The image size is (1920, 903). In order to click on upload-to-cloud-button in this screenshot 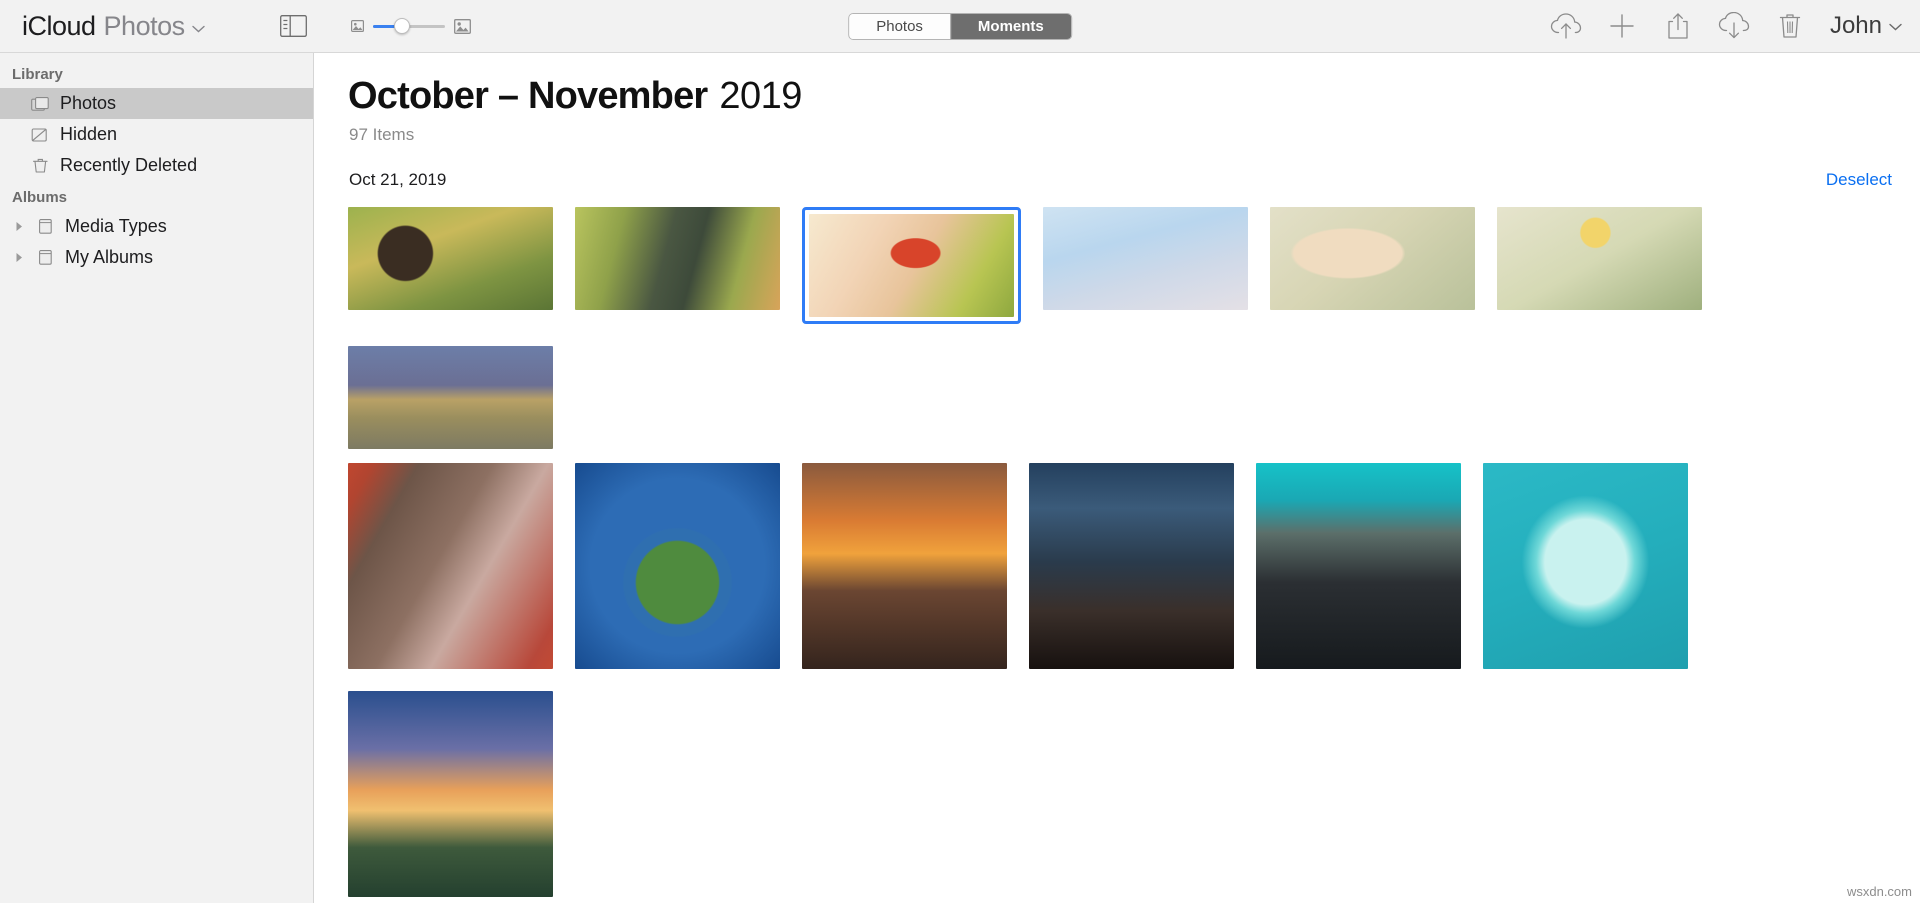, I will do `click(1566, 26)`.